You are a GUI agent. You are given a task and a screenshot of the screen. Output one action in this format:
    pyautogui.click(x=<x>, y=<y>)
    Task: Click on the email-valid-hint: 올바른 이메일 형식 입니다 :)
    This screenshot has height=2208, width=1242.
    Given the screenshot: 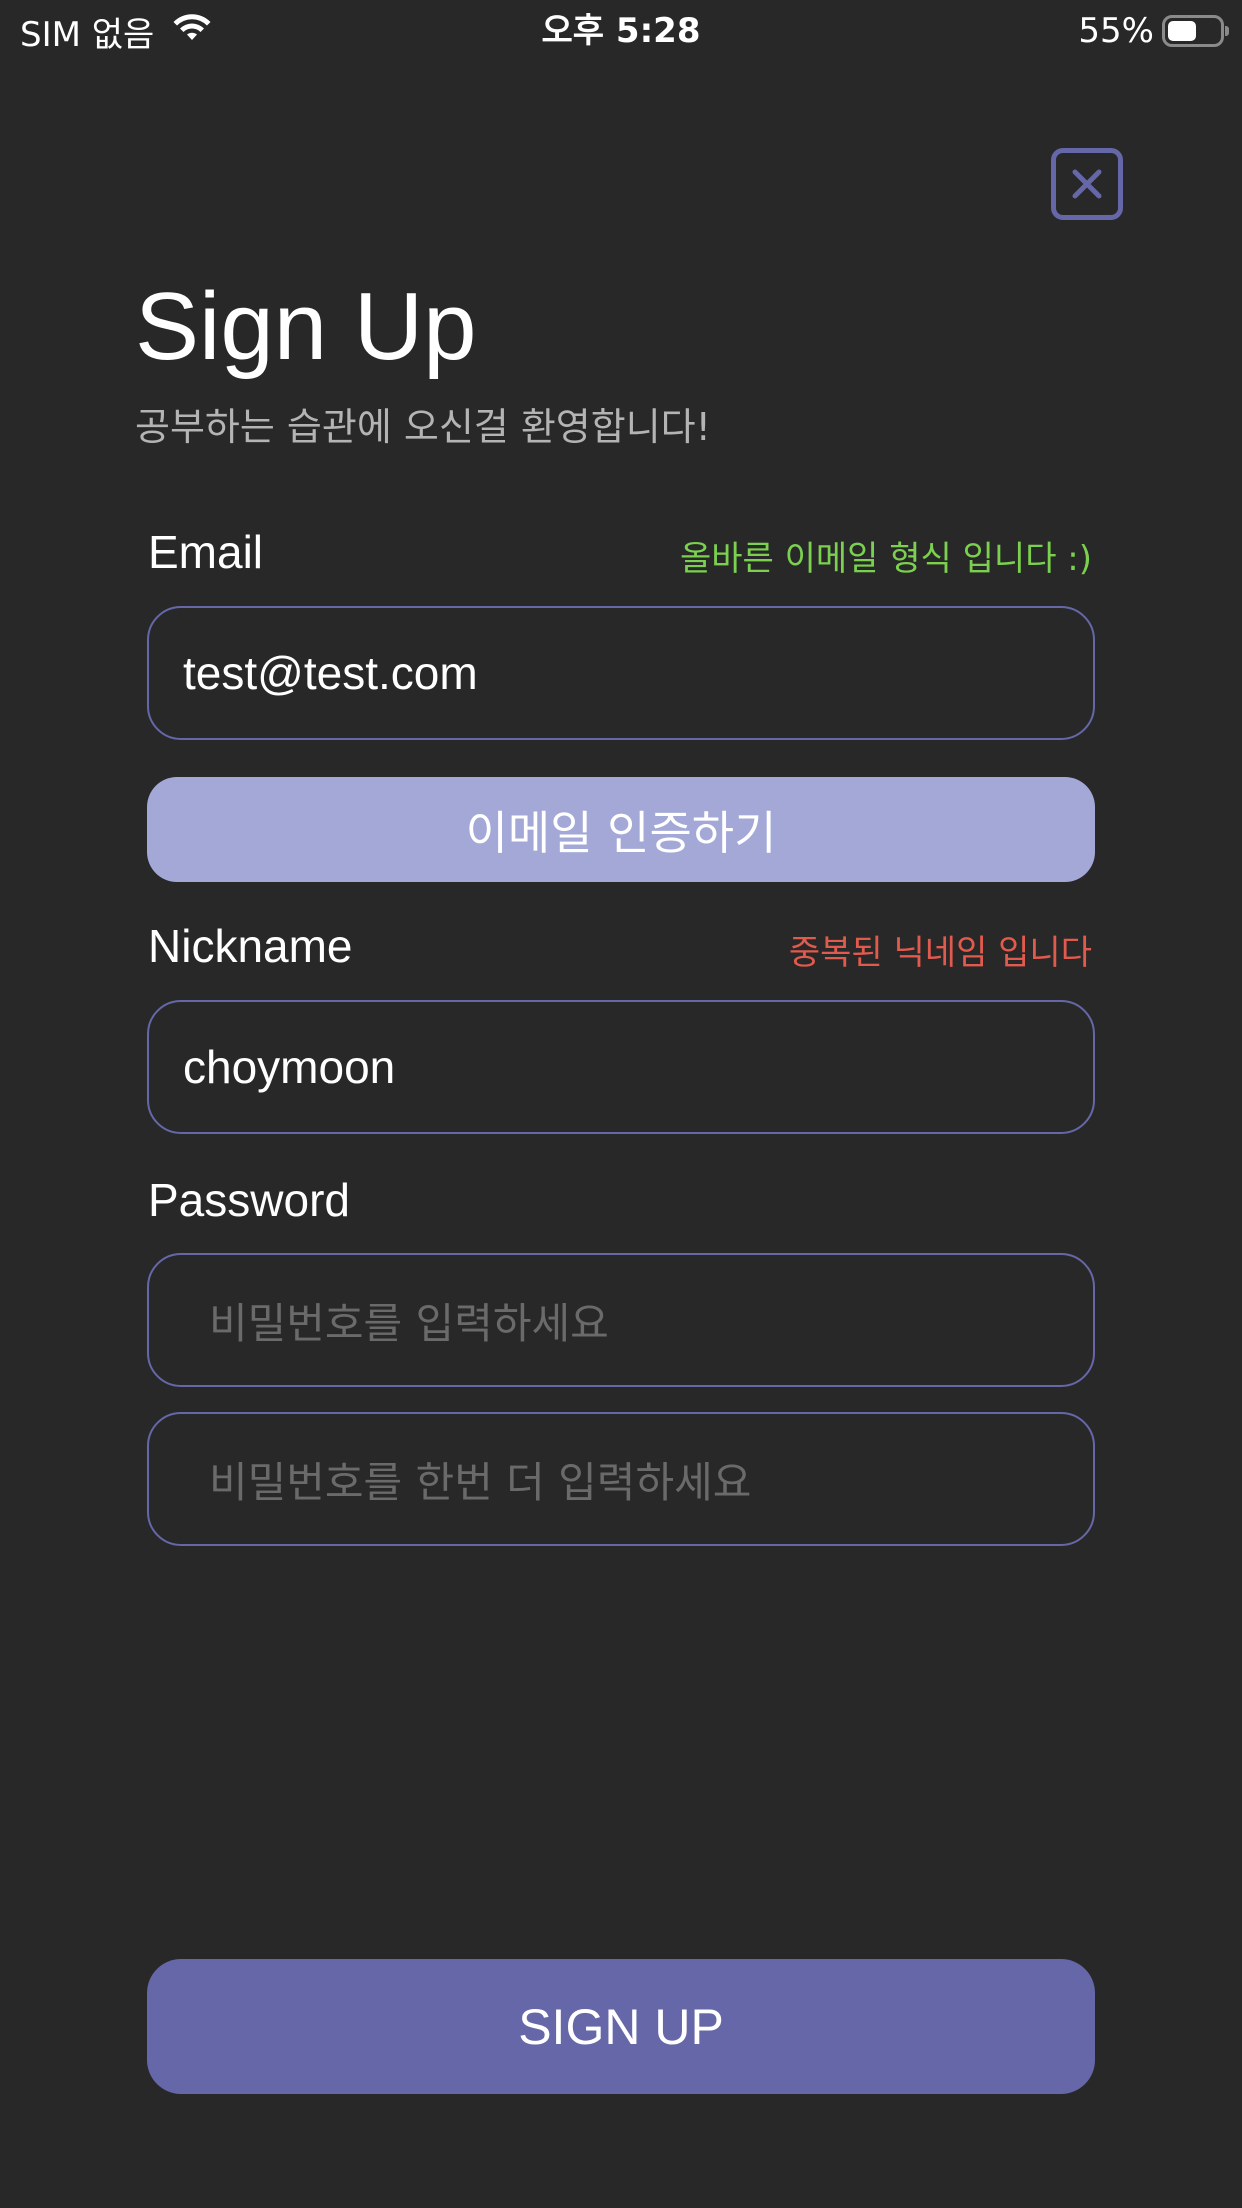 What is the action you would take?
    pyautogui.click(x=885, y=559)
    